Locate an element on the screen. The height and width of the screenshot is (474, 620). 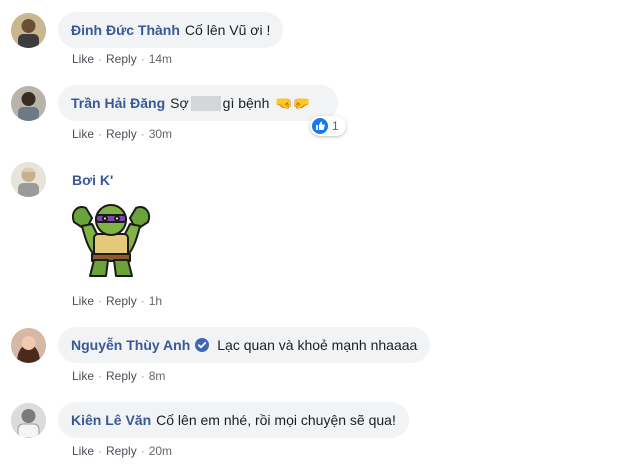
ninja-turtle-sticker is located at coordinates (111, 238).